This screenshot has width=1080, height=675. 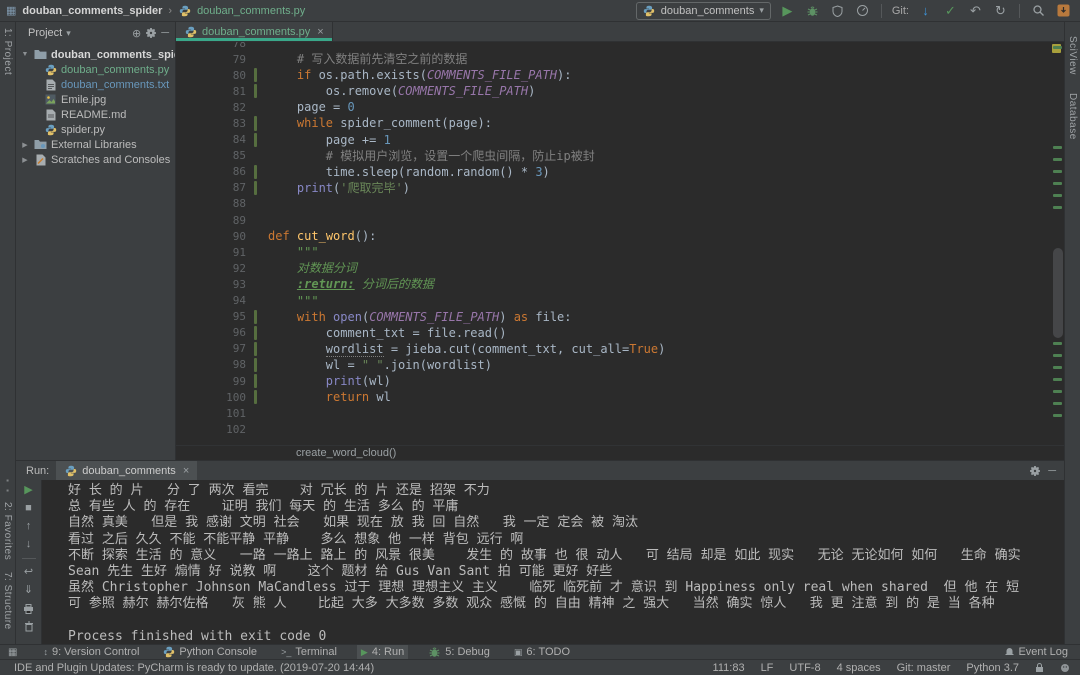 I want to click on debug-button, so click(x=812, y=10).